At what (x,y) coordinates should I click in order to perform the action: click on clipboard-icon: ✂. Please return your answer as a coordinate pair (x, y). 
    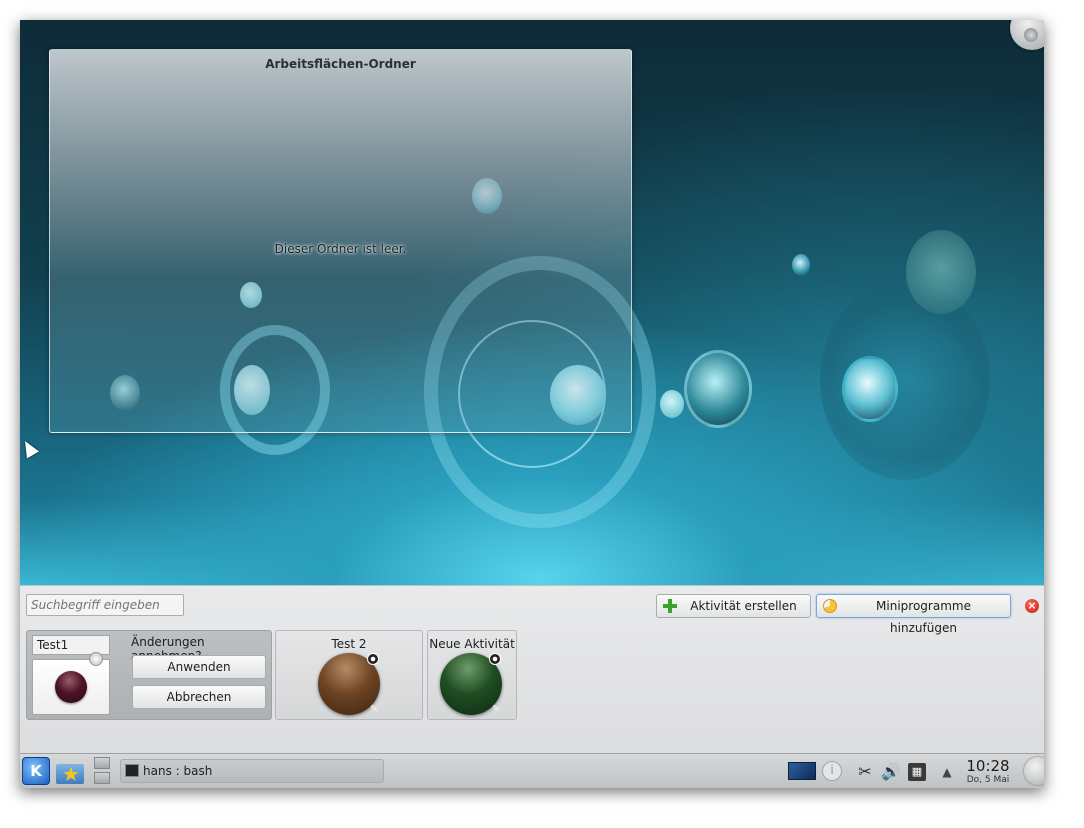
    Looking at the image, I should click on (865, 772).